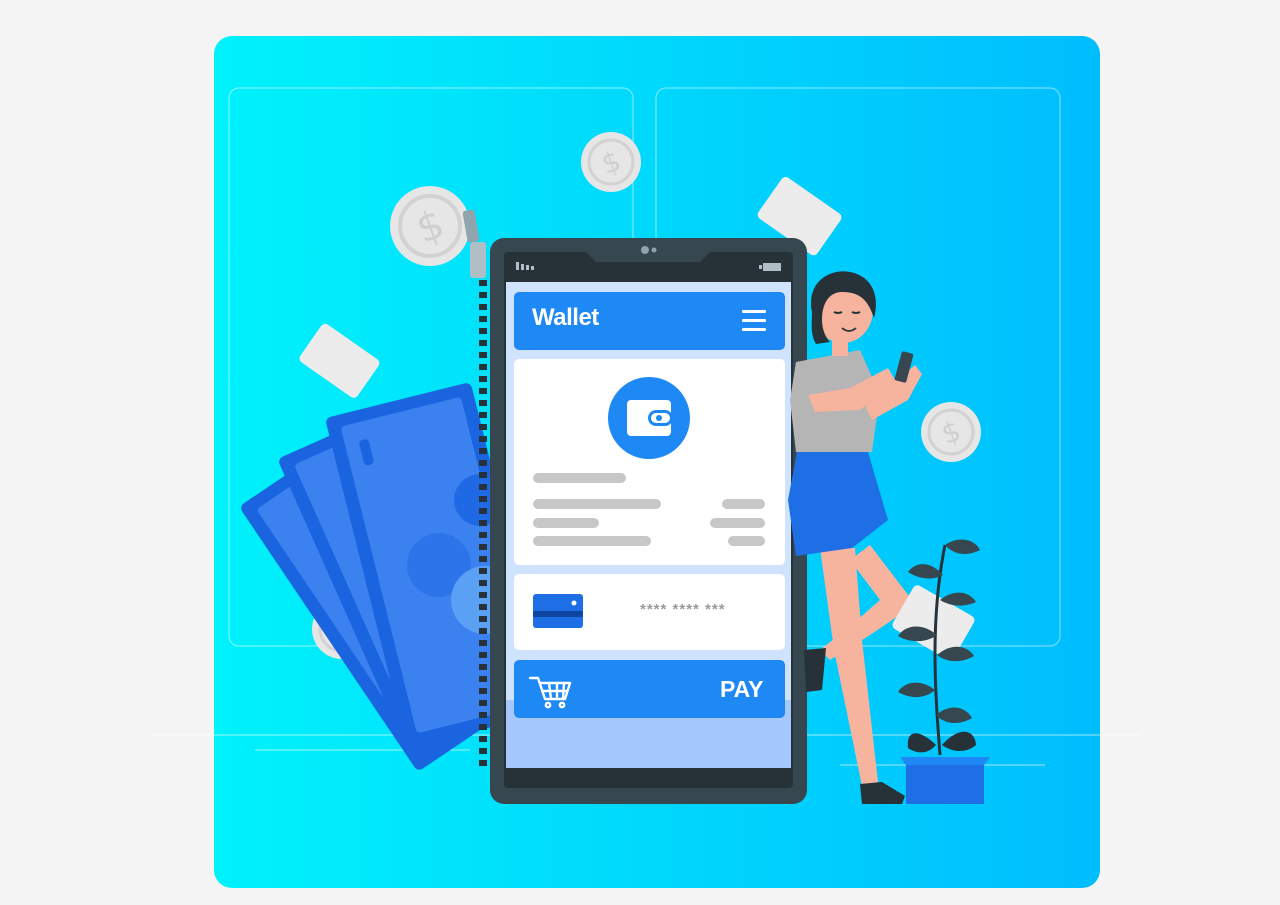 The width and height of the screenshot is (1280, 905). Describe the element at coordinates (565, 317) in the screenshot. I see `app-title: Wallet` at that location.